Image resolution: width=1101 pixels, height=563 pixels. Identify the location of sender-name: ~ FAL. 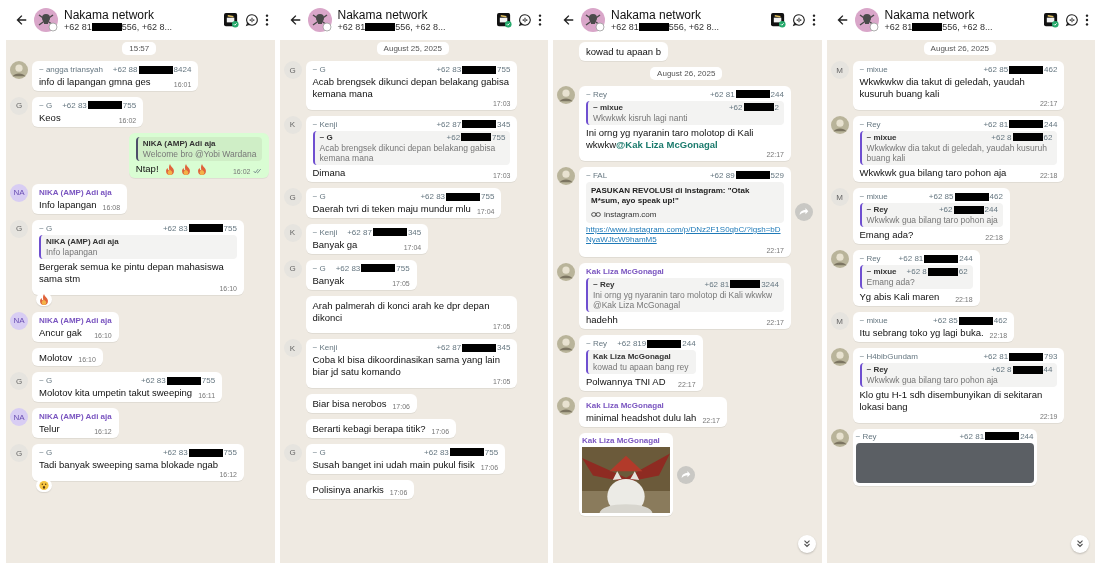
(597, 175).